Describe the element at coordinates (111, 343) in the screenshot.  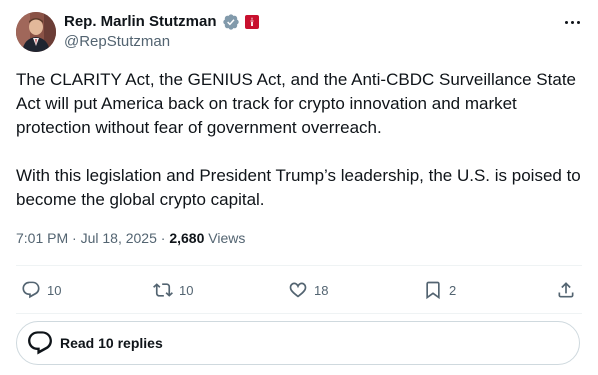
I see `read-replies-label: Read 10 replies` at that location.